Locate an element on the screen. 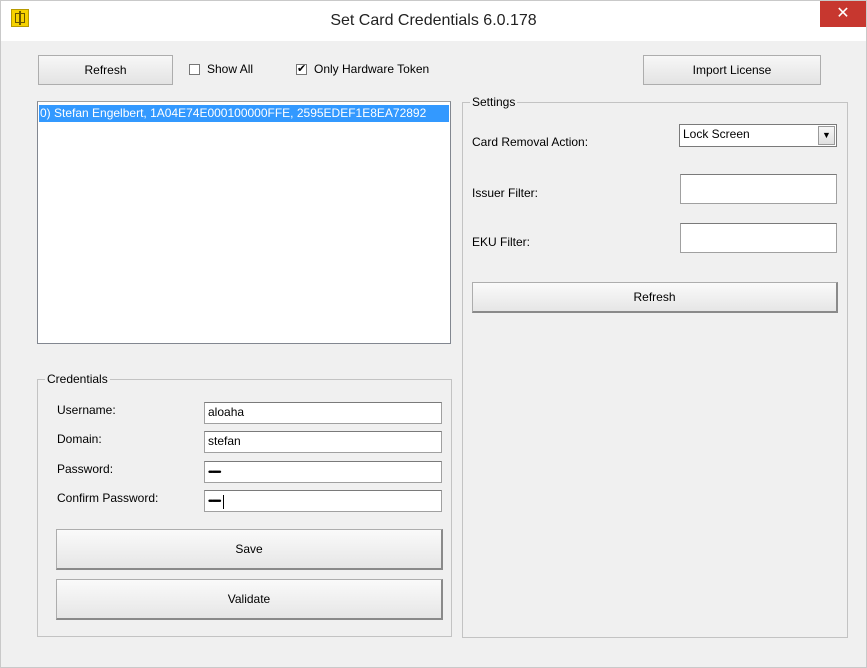 This screenshot has width=867, height=668. show-all-checkbox-box is located at coordinates (194, 69).